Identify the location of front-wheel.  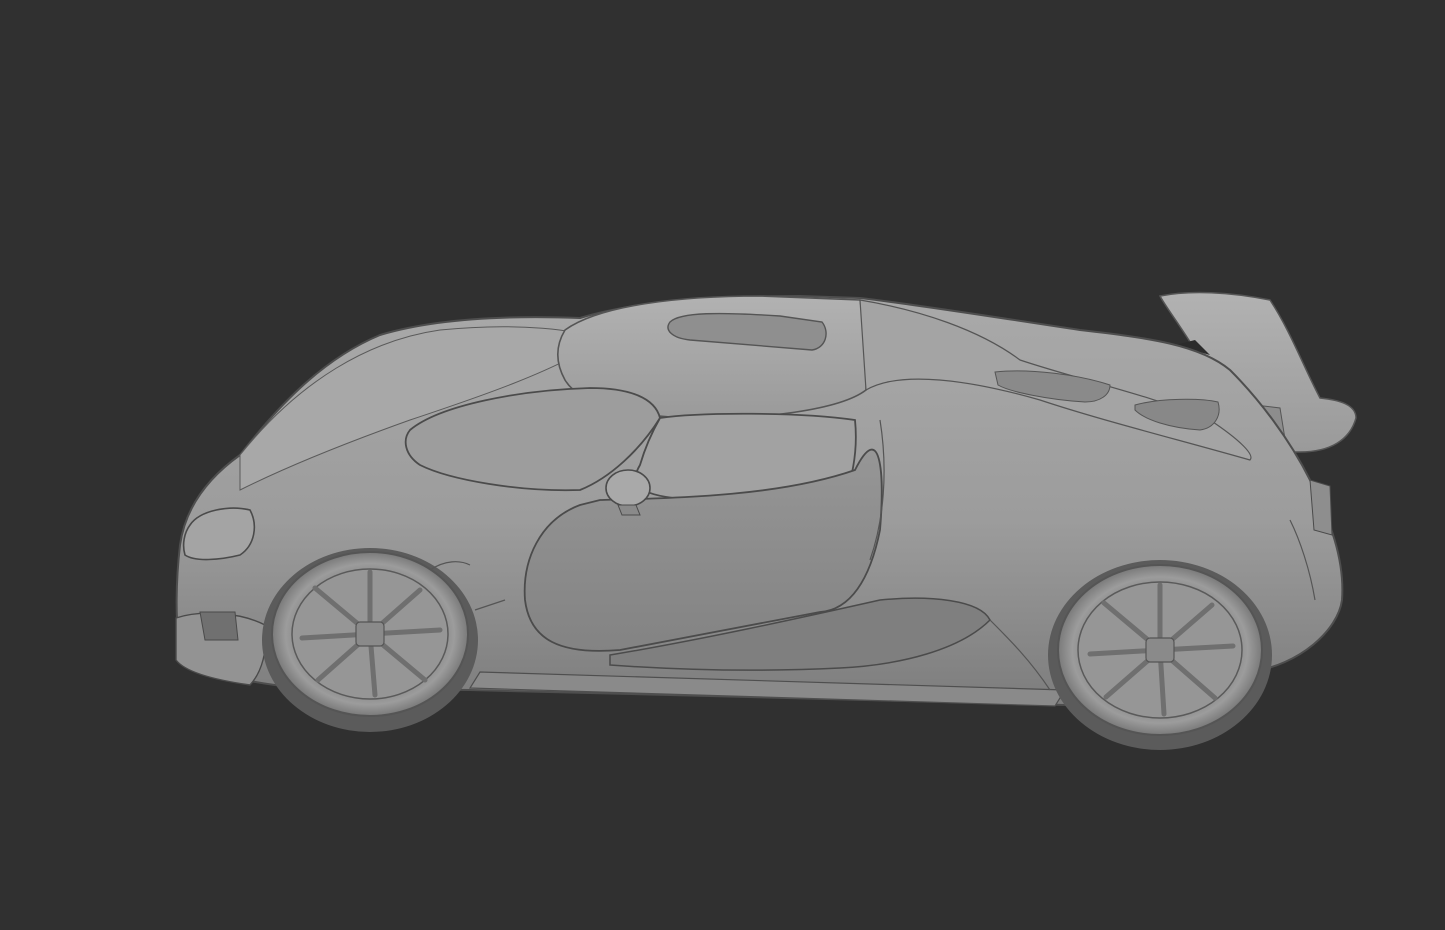
(370, 634).